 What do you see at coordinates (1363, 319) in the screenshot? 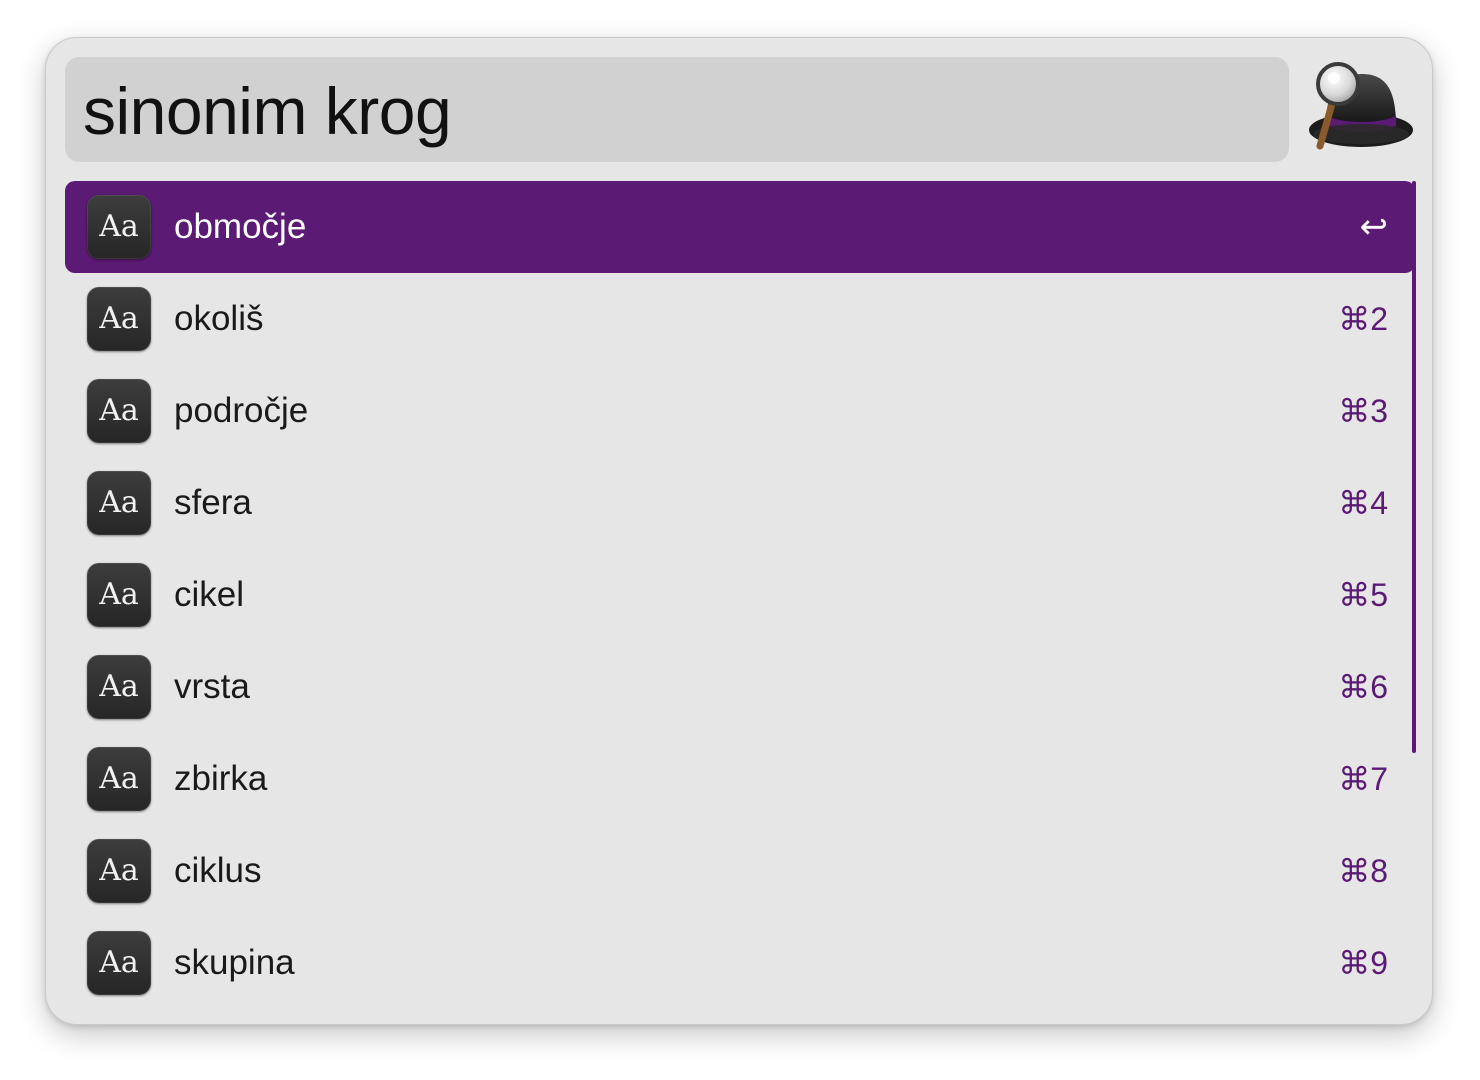
I see `result-shortcut: ⌘2` at bounding box center [1363, 319].